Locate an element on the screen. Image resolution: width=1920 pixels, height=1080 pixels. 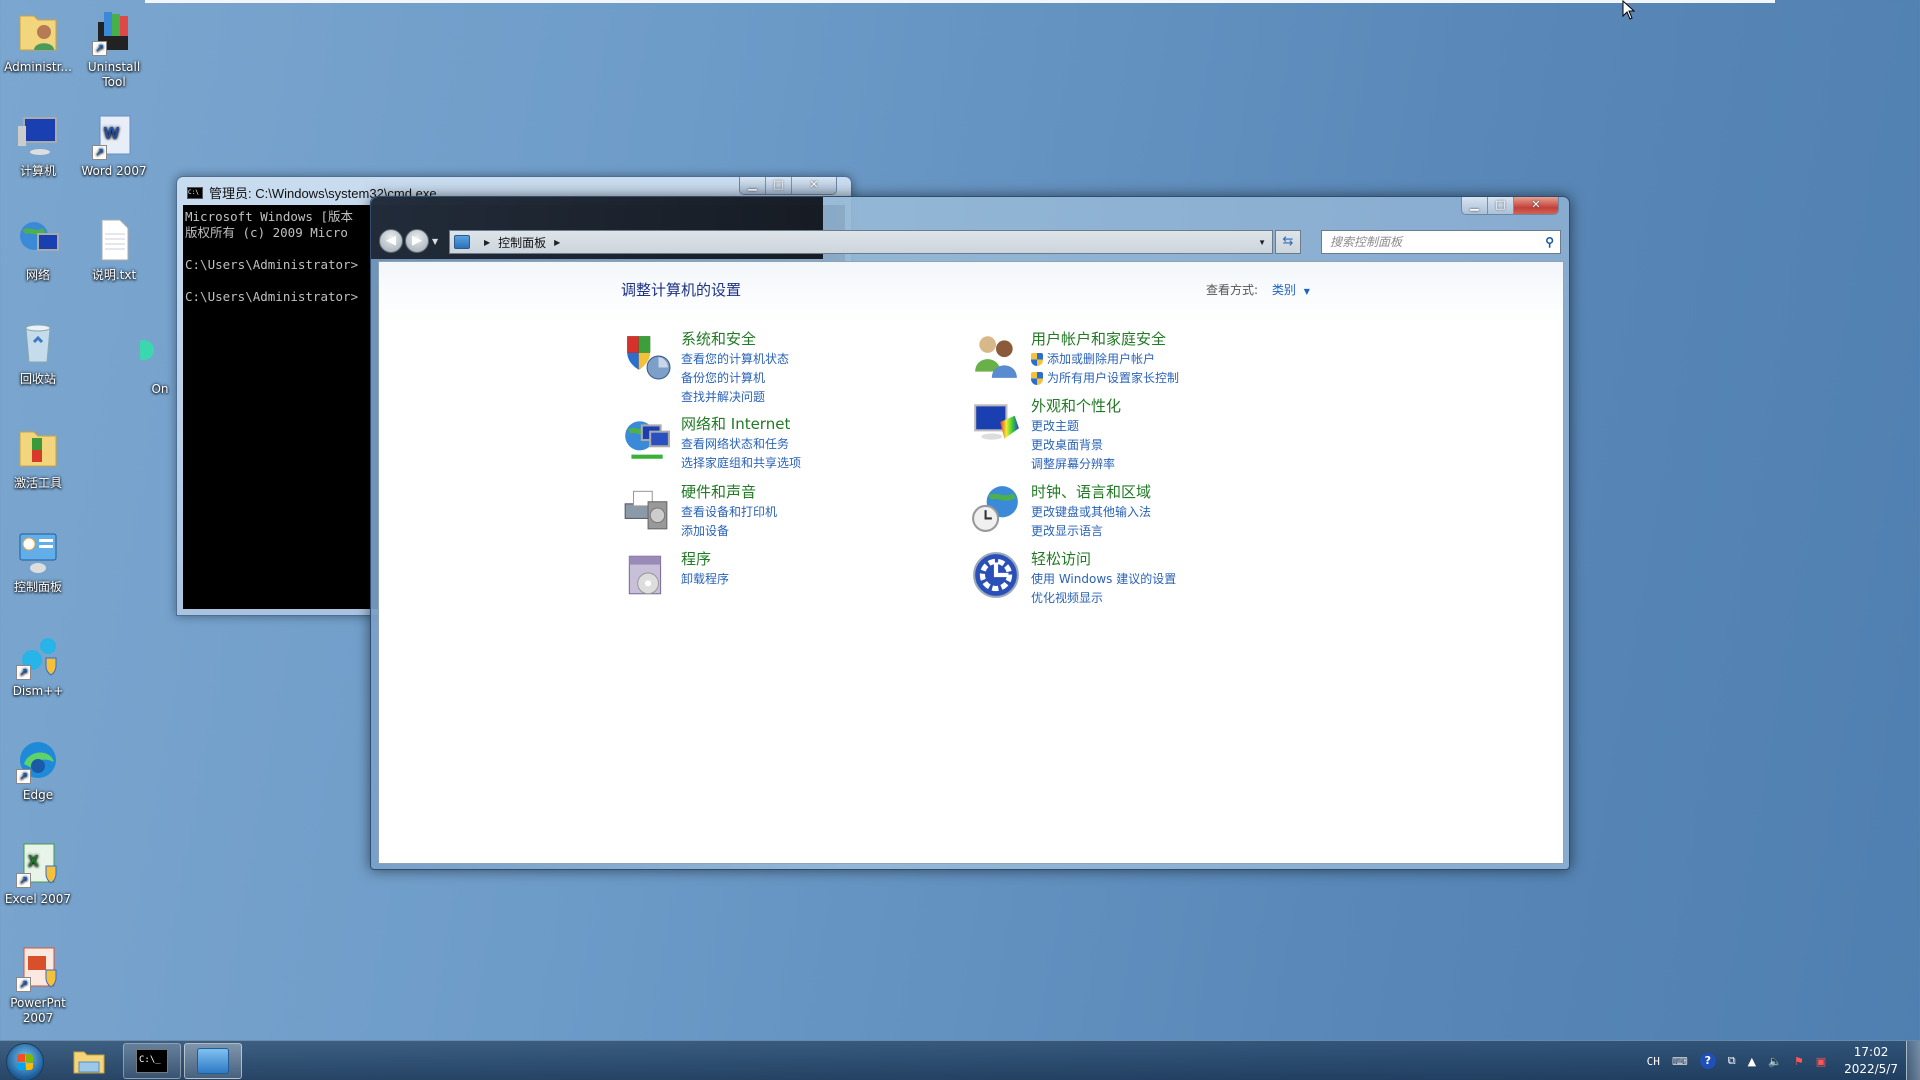
search-input: 搜索控制面板 ⚲ is located at coordinates (1441, 242).